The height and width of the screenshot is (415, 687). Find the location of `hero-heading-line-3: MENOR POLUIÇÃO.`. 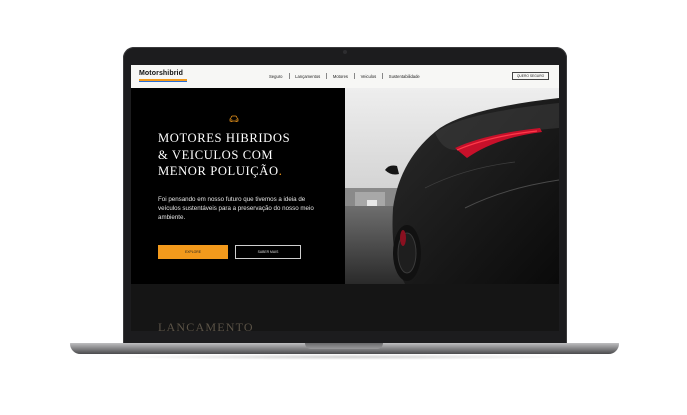

hero-heading-line-3: MENOR POLUIÇÃO. is located at coordinates (248, 171).